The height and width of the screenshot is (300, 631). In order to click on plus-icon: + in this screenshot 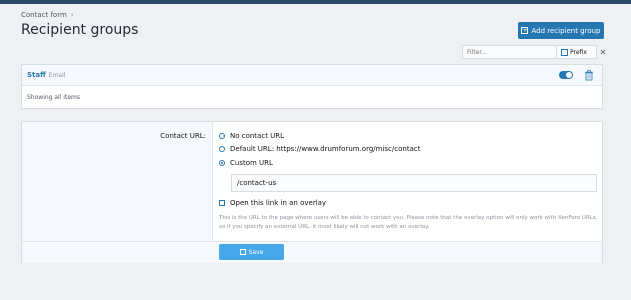, I will do `click(525, 30)`.